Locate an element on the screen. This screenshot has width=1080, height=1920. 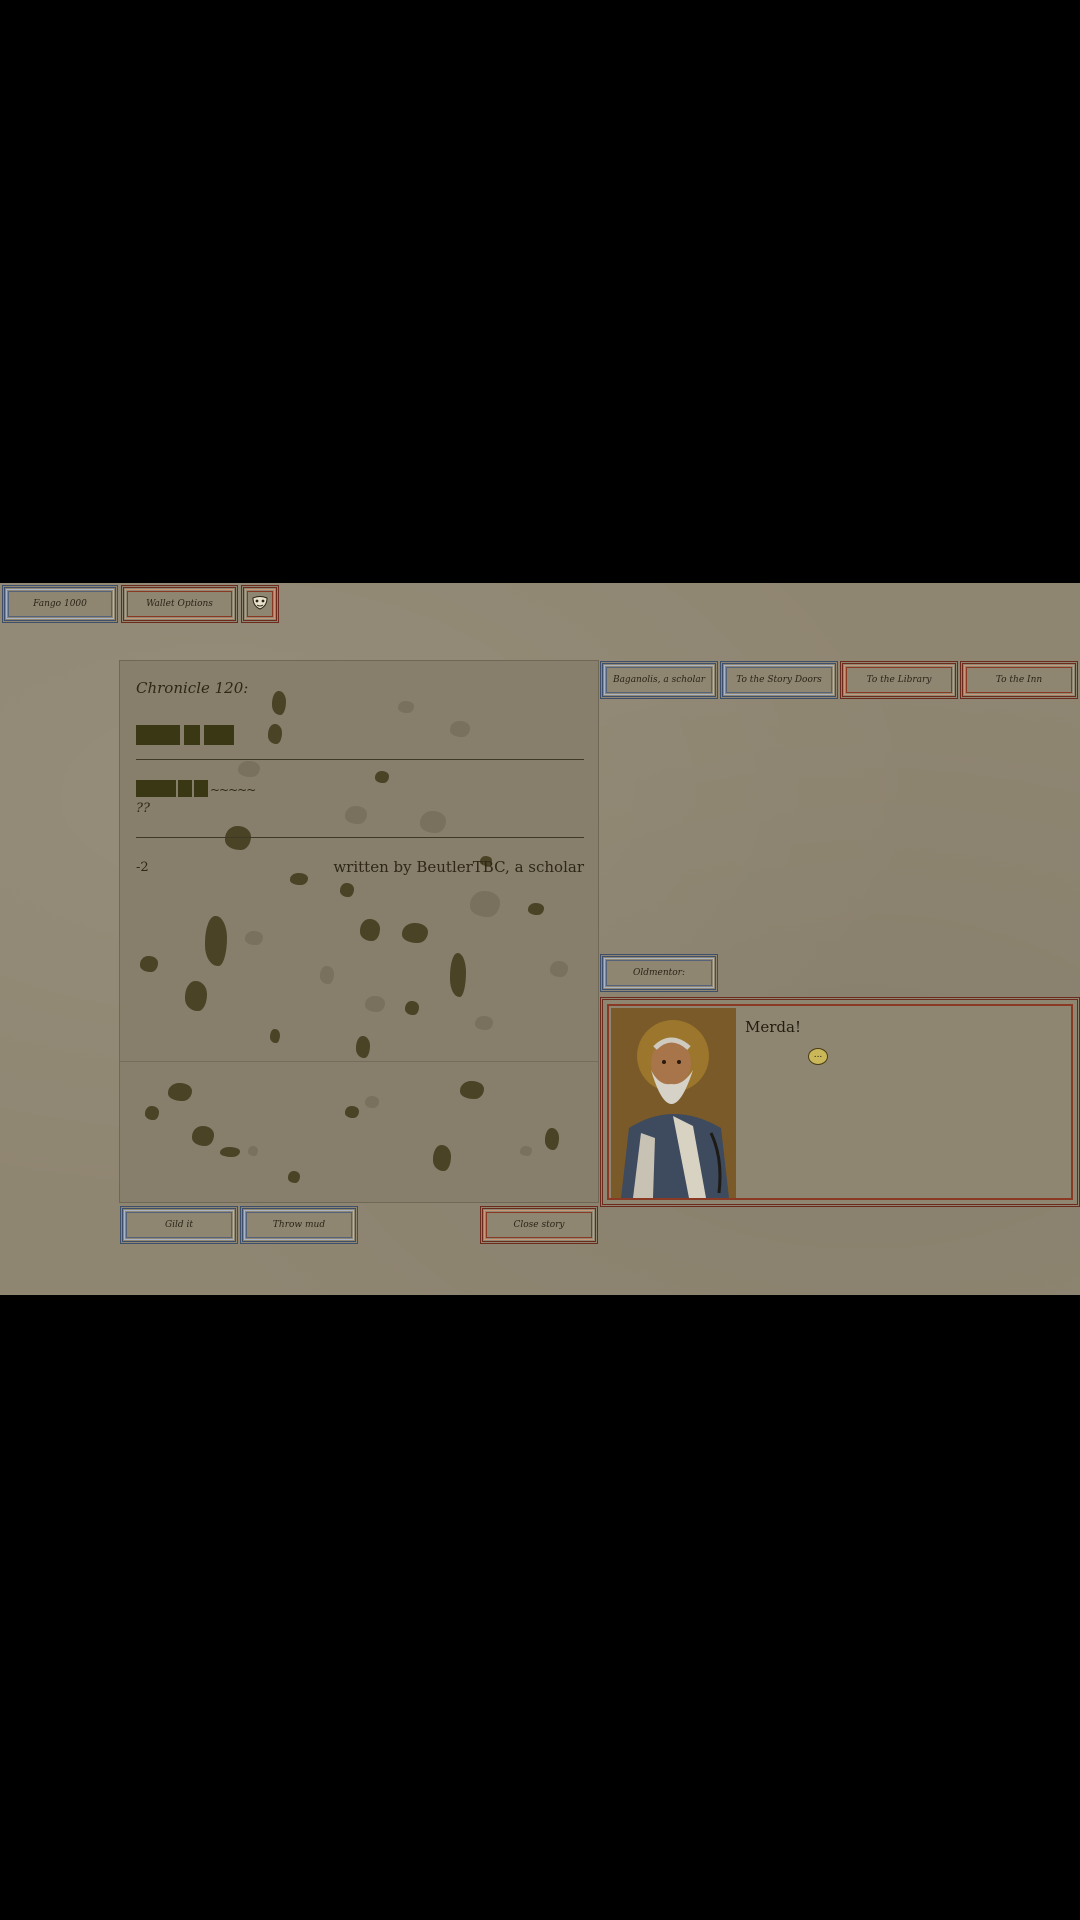
mask-button is located at coordinates (260, 604).